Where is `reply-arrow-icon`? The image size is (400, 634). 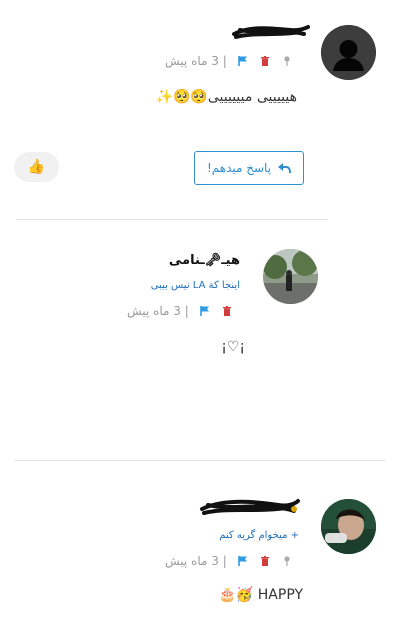
reply-arrow-icon is located at coordinates (285, 168).